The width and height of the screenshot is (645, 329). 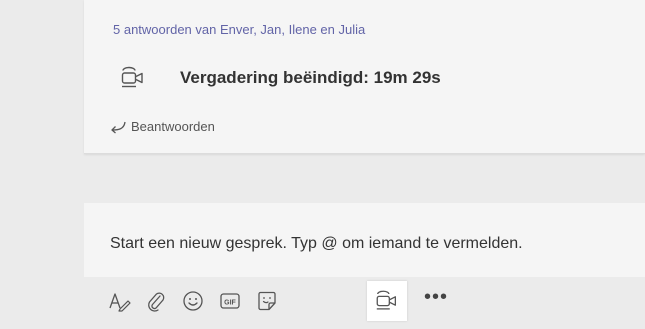 I want to click on meeting-ended-row: Vergadering beëindigd: 19m 29s, so click(x=373, y=78).